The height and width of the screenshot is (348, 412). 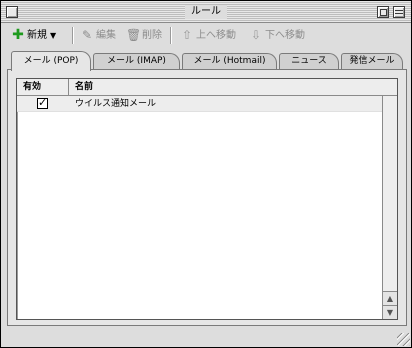 What do you see at coordinates (229, 61) in the screenshot?
I see `tab-mail-hotmail: メール (Hotmail)` at bounding box center [229, 61].